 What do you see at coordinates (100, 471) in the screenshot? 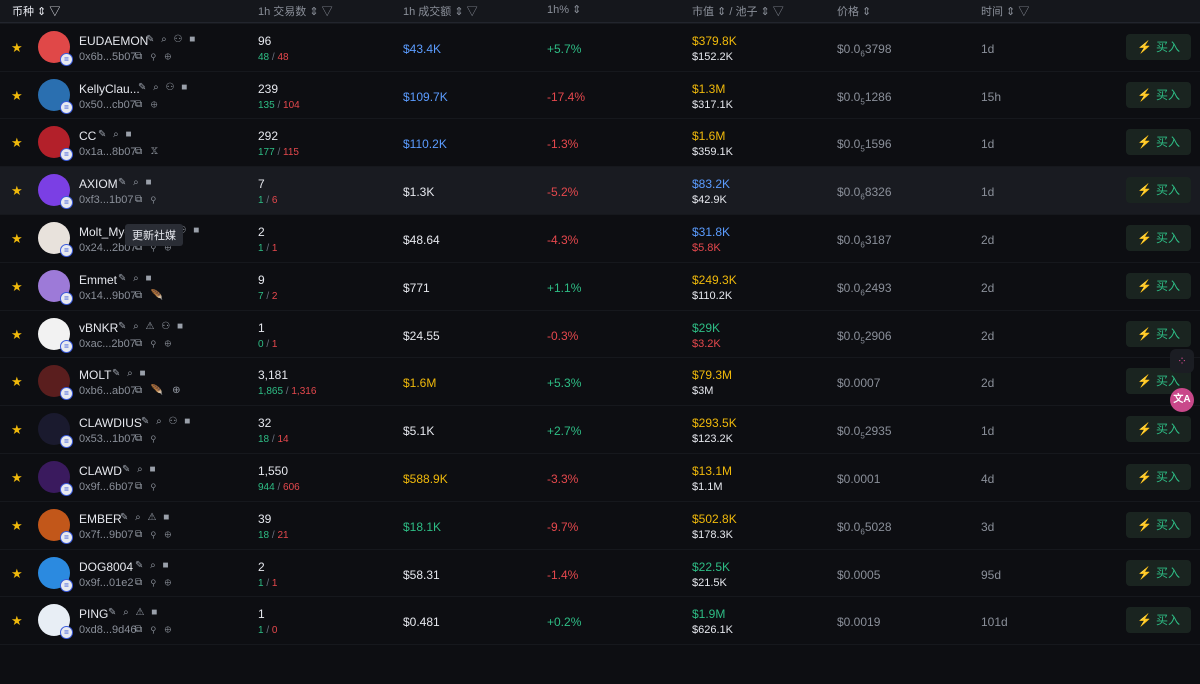
I see `token-name: CLAWD` at bounding box center [100, 471].